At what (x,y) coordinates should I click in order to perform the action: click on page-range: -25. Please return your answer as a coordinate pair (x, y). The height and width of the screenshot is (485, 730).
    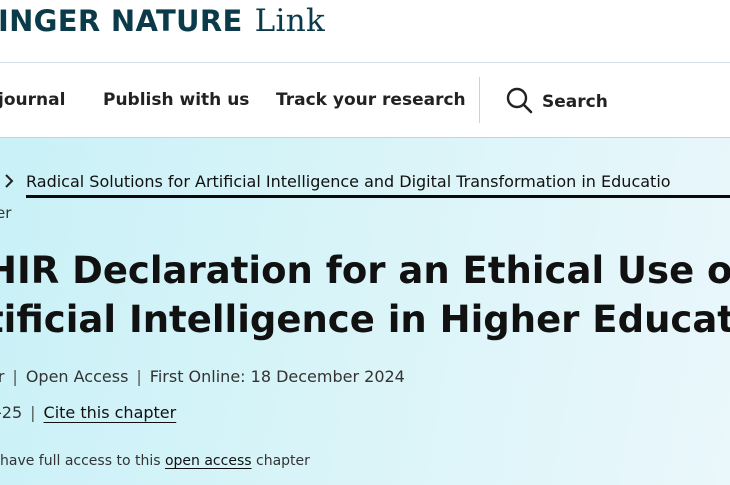
    Looking at the image, I should click on (11, 412).